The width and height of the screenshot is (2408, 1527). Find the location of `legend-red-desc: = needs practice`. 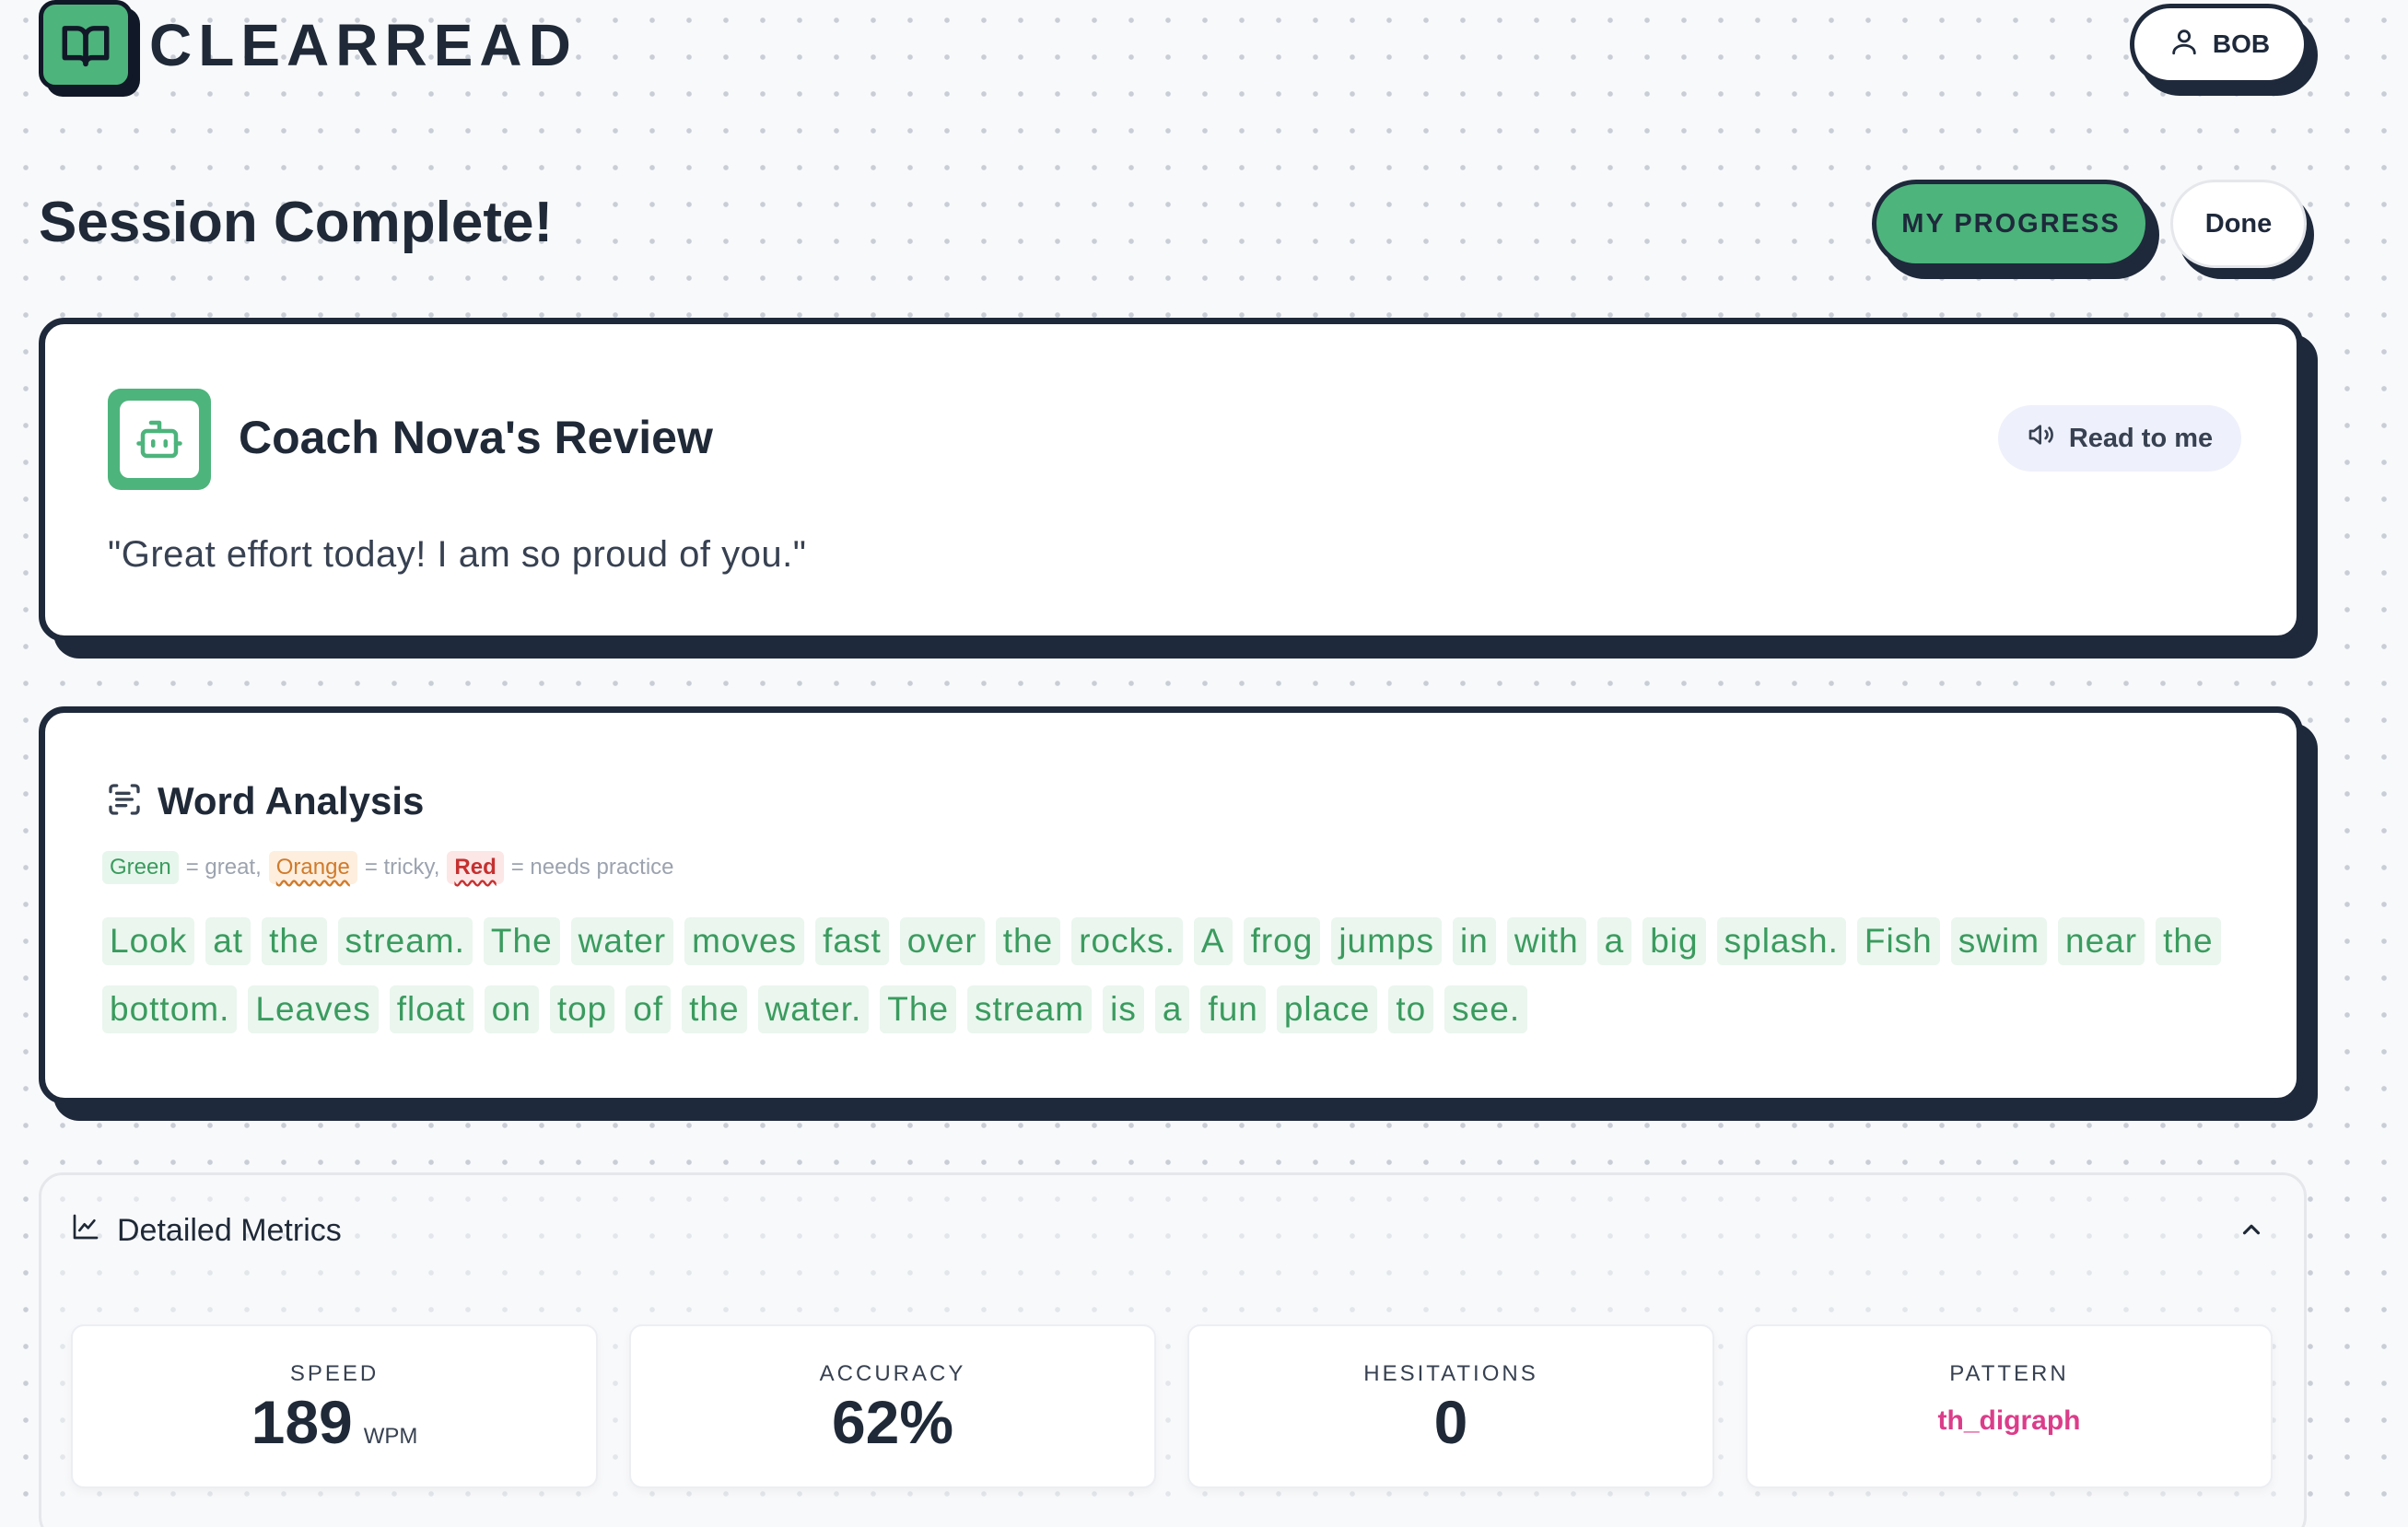

legend-red-desc: = needs practice is located at coordinates (592, 867).